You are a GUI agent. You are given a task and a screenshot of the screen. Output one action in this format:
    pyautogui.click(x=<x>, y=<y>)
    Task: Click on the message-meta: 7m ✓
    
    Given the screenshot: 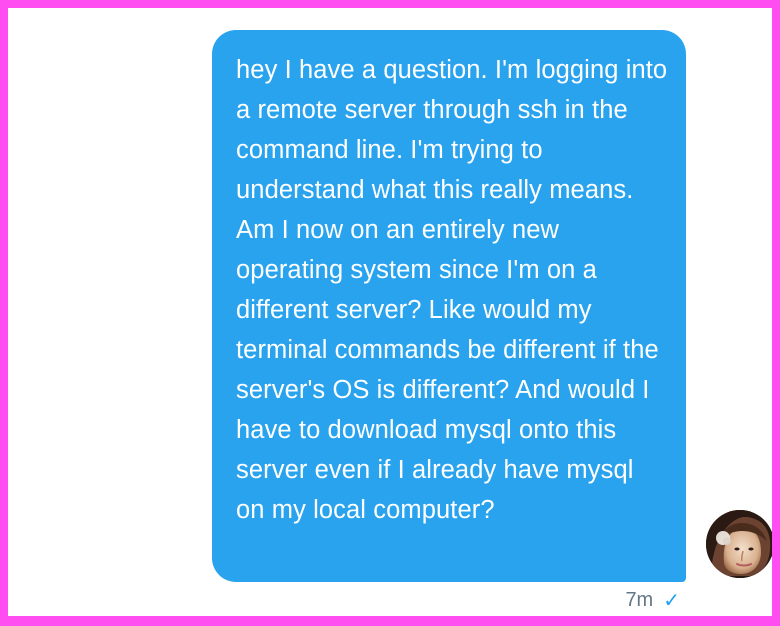 What is the action you would take?
    pyautogui.click(x=652, y=600)
    